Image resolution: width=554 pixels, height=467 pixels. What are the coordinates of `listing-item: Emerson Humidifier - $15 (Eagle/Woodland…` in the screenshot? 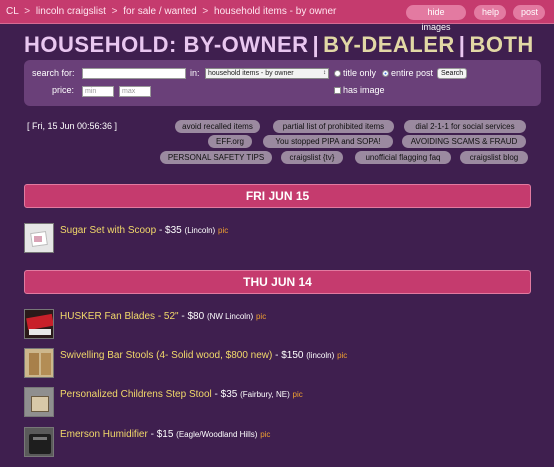 It's located at (279, 442).